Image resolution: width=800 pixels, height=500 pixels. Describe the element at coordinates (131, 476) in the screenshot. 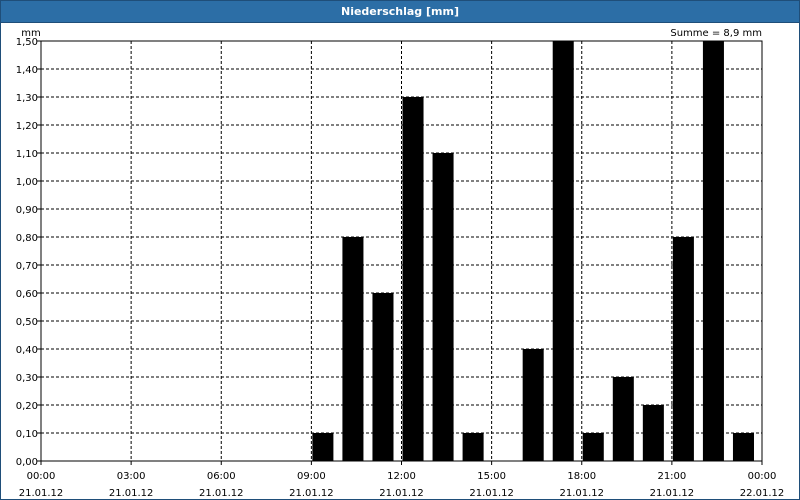

I see `x-tick-time: 03:00` at that location.